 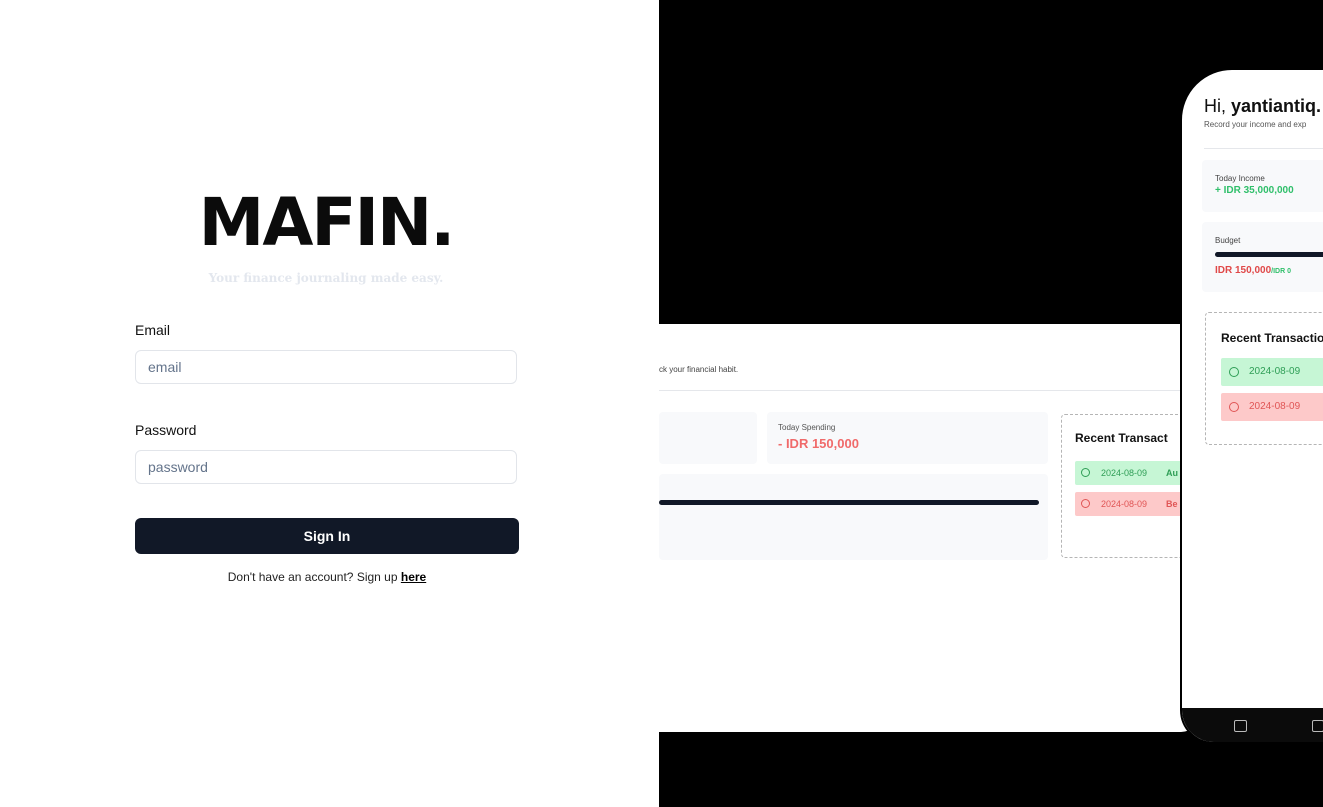 I want to click on signup-prefix: Don't have an account? Sign up, so click(x=314, y=577).